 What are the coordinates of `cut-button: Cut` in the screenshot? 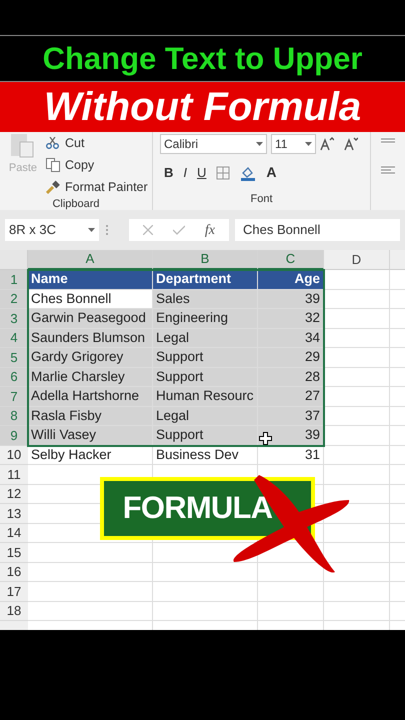 It's located at (97, 143).